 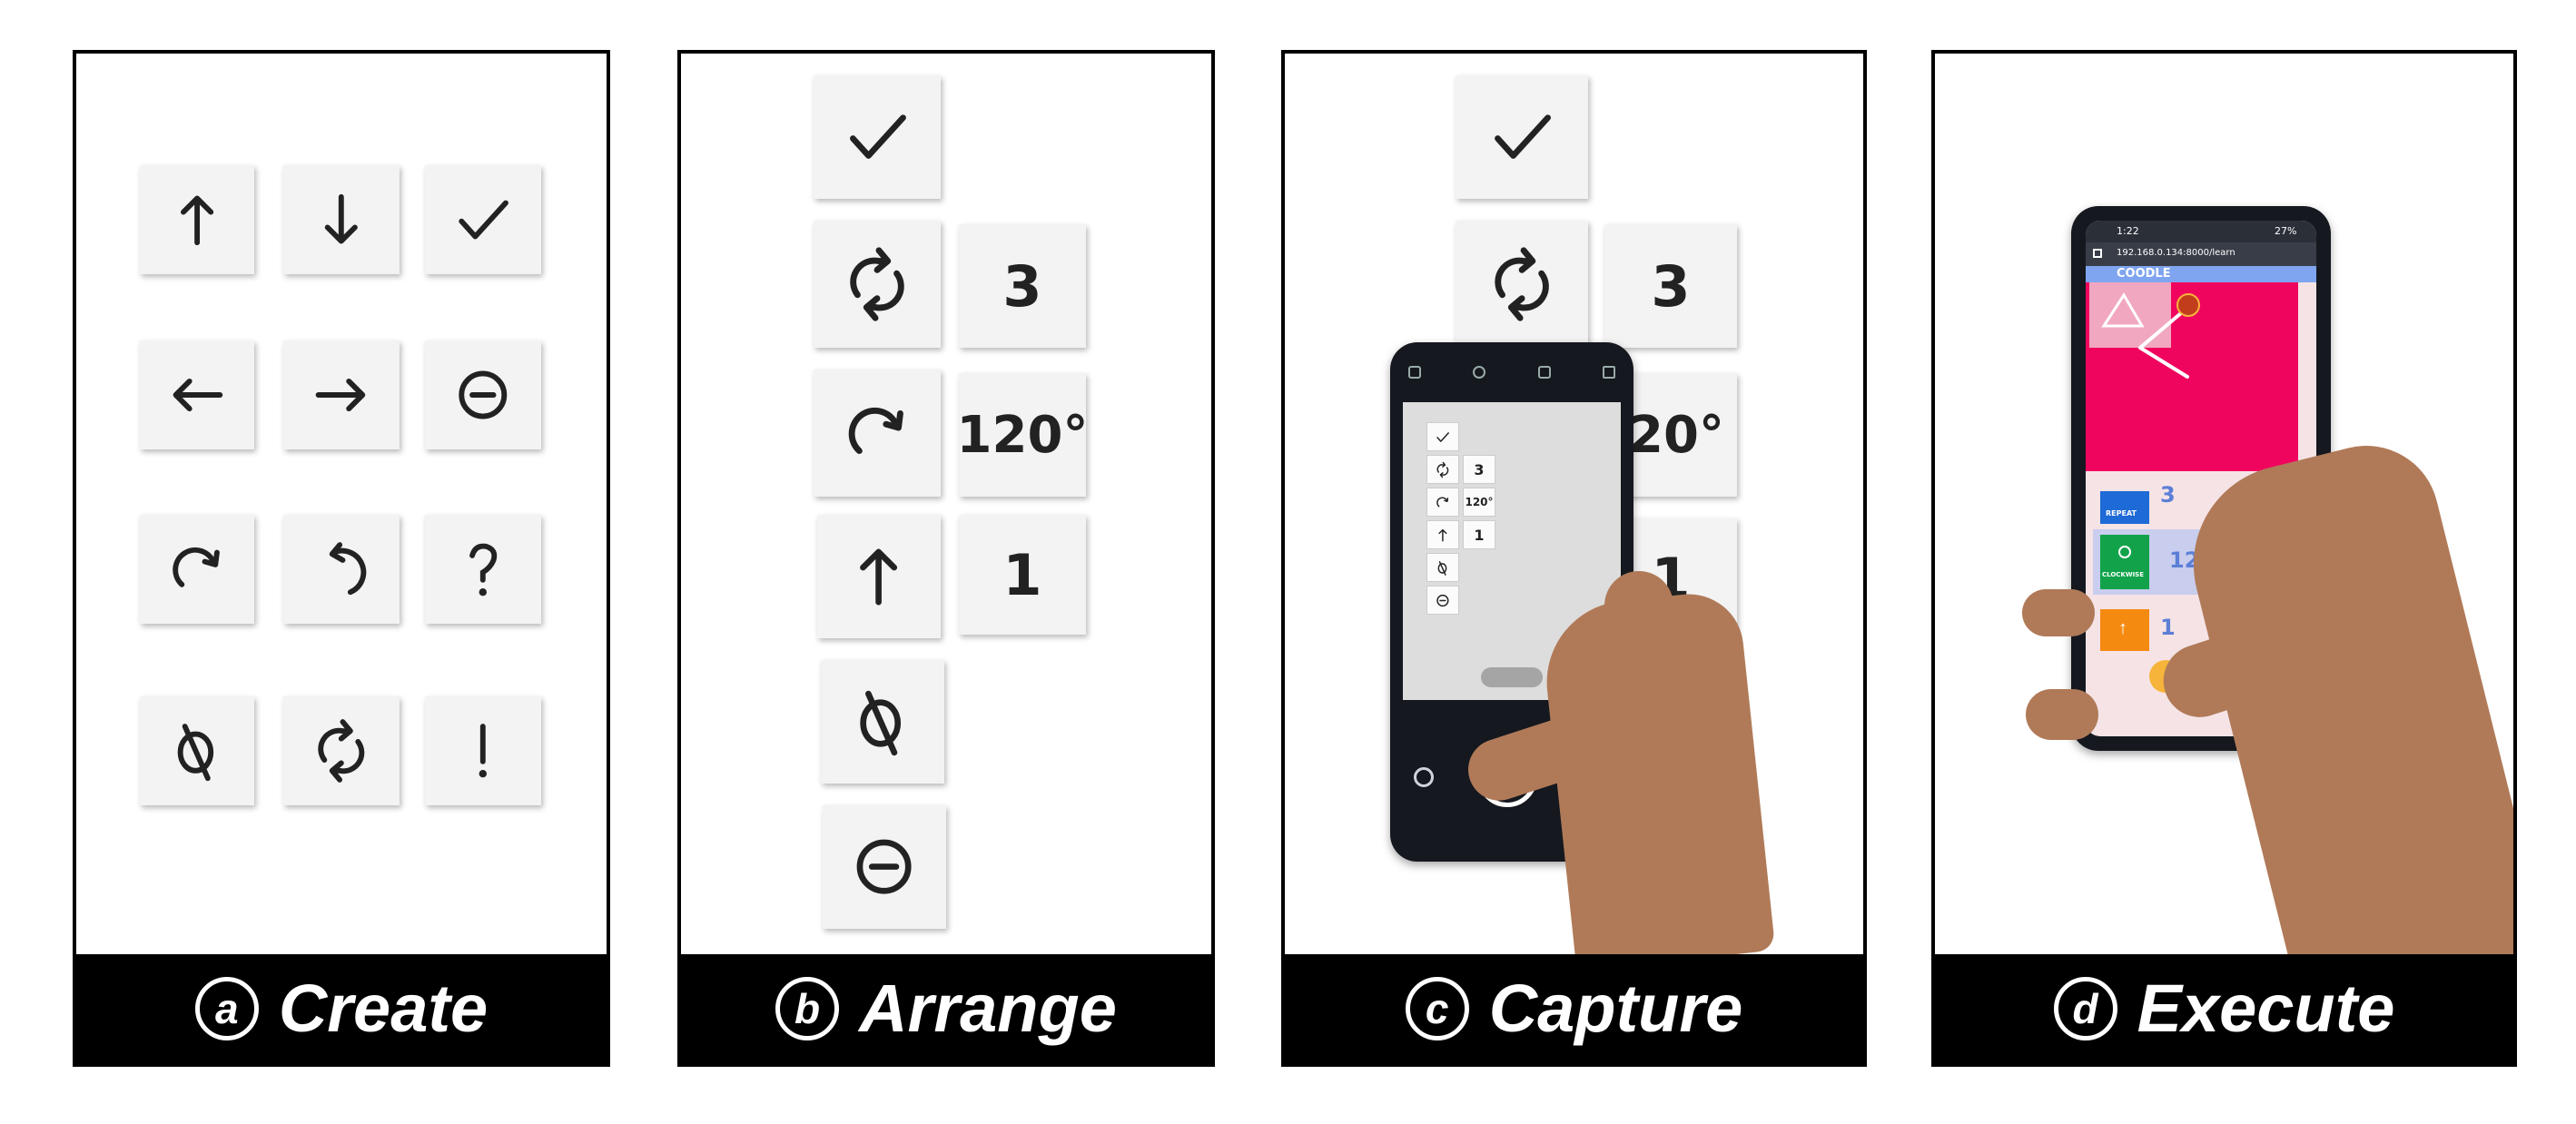 What do you see at coordinates (2097, 253) in the screenshot?
I see `home-icon` at bounding box center [2097, 253].